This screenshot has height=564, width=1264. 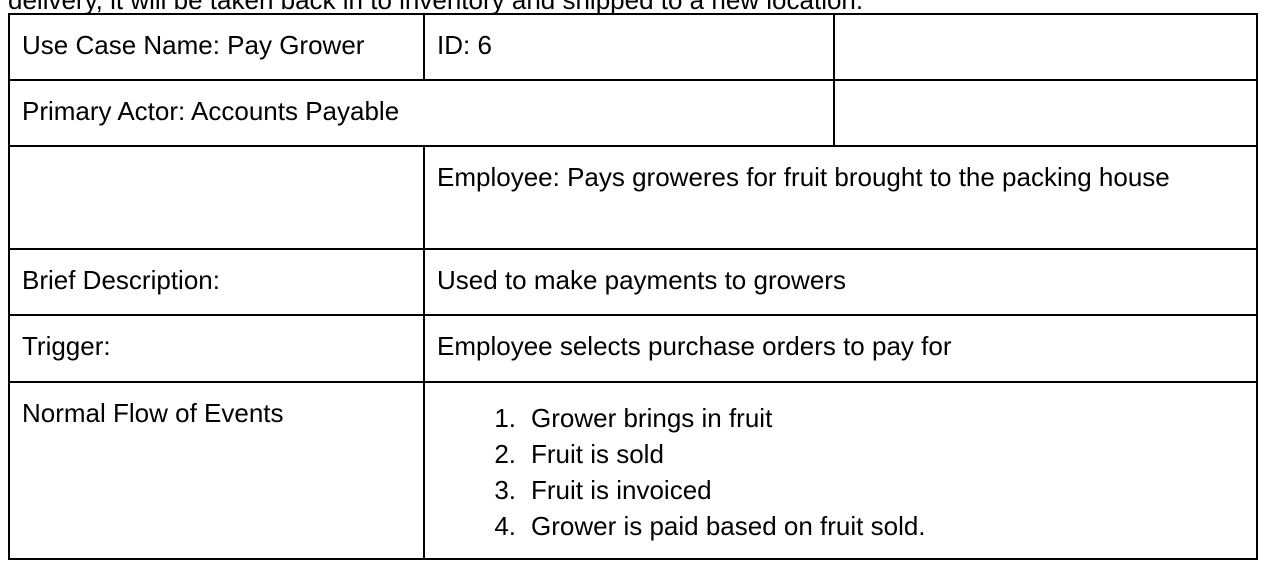 I want to click on table-row: Use Case Name: Pay Grower ID: 6, so click(x=633, y=47).